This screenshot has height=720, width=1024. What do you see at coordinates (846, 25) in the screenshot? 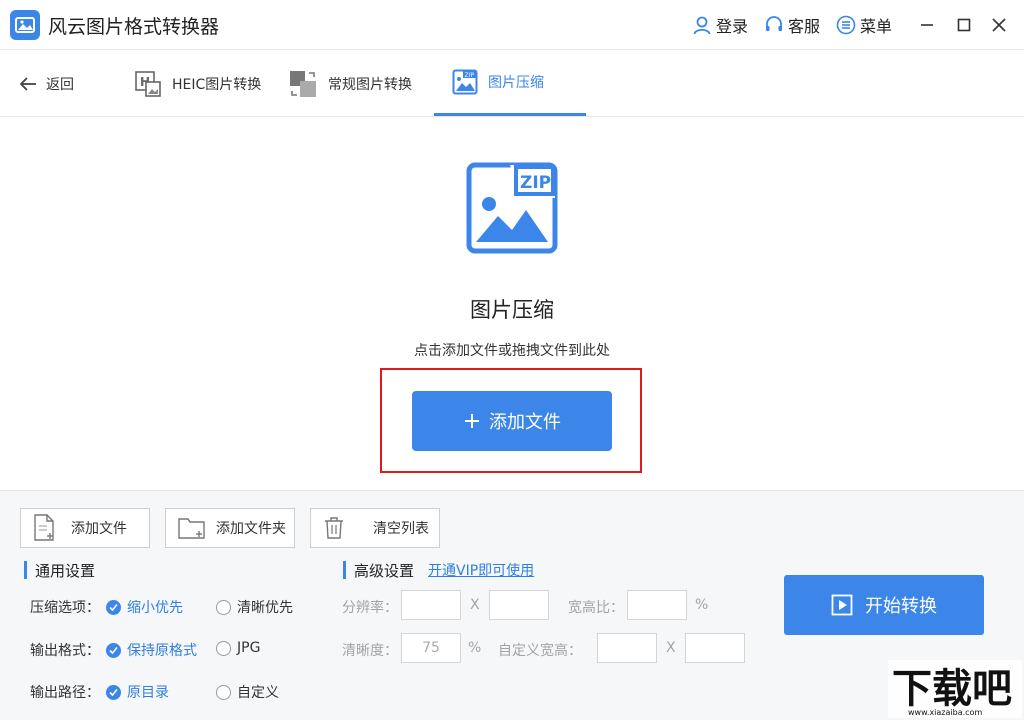
I see `menu-icon` at bounding box center [846, 25].